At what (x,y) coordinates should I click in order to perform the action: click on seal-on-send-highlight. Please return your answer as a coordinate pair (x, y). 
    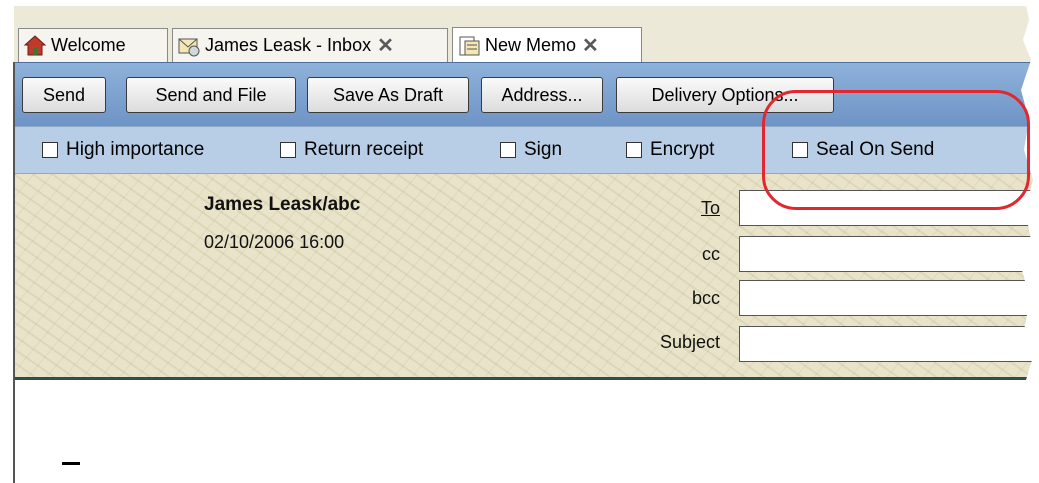
    Looking at the image, I should click on (896, 150).